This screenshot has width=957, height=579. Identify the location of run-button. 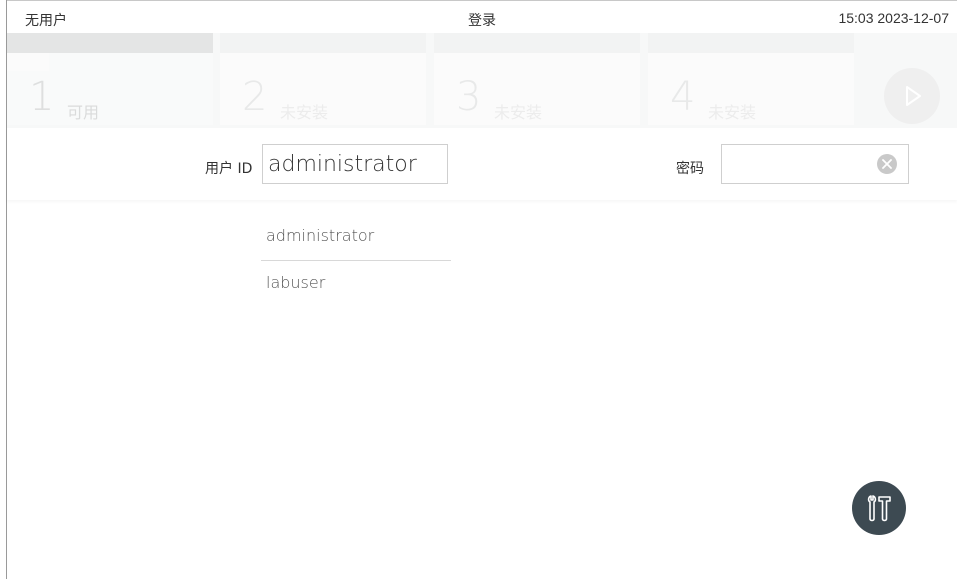
(912, 96).